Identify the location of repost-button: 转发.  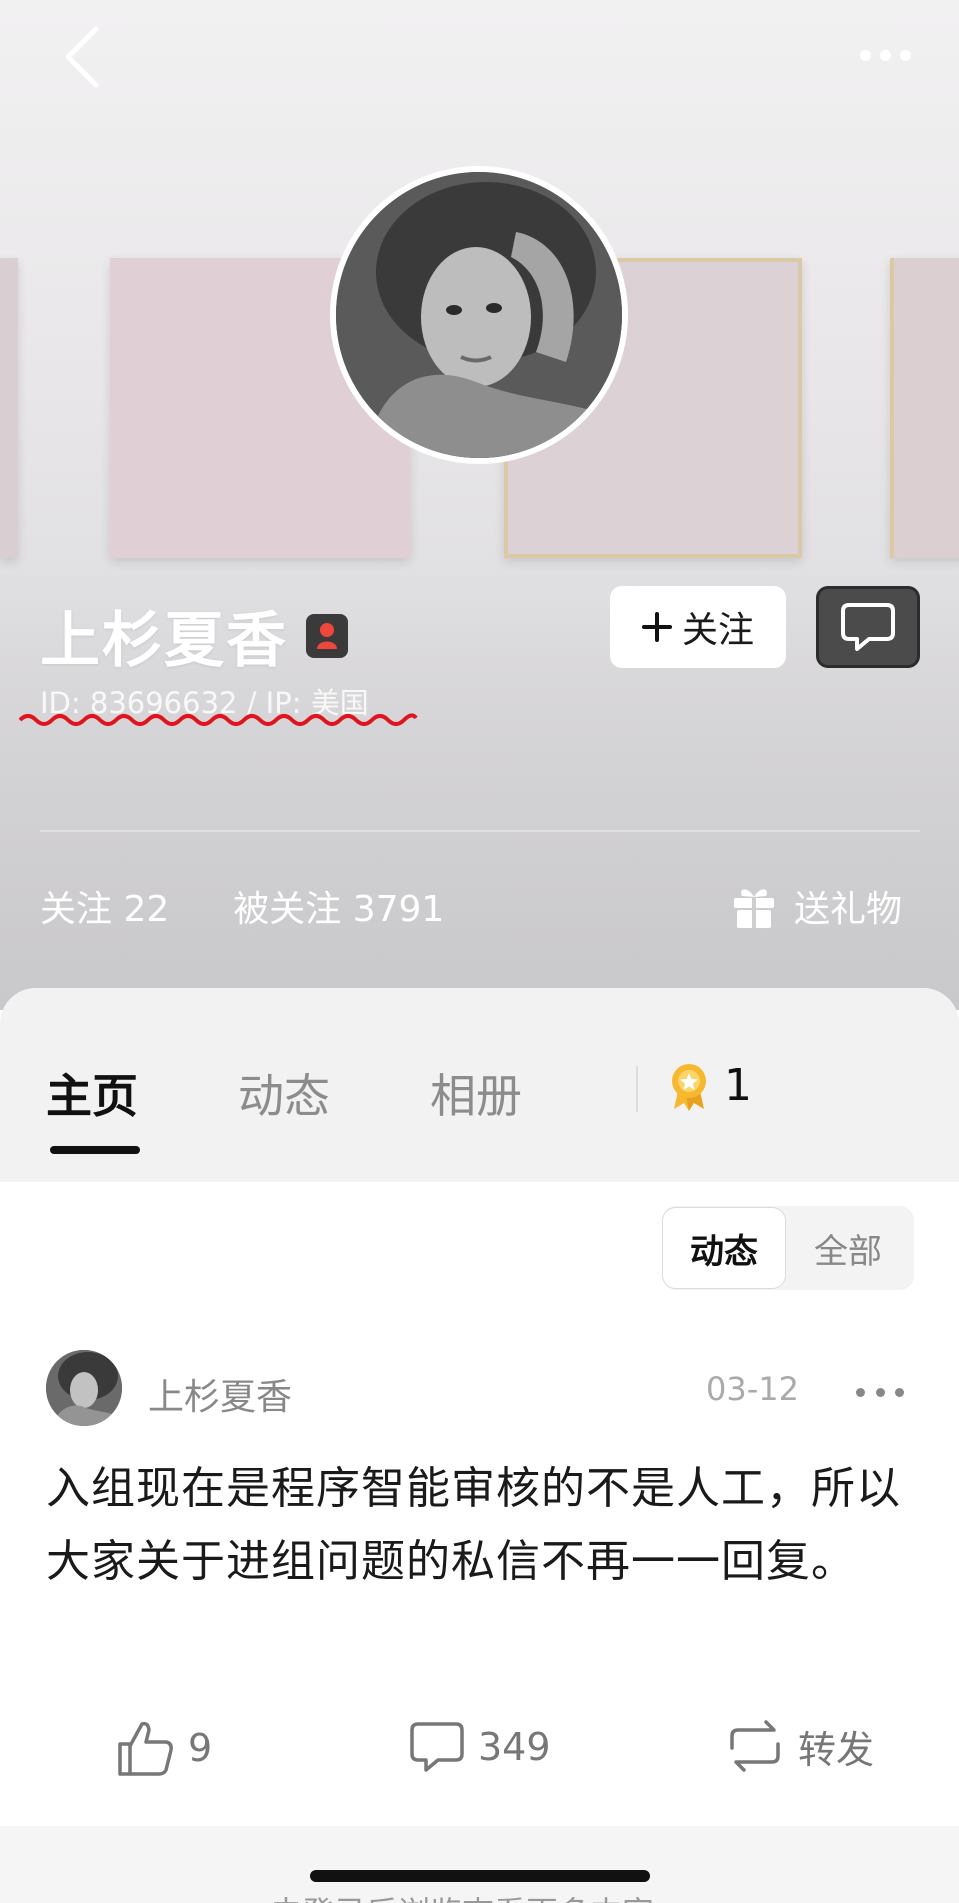
(799, 1746).